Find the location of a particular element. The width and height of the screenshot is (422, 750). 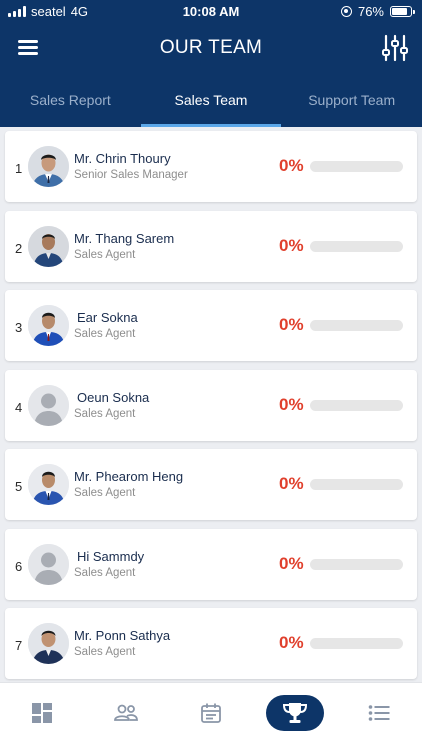

battery-icon is located at coordinates (402, 11).